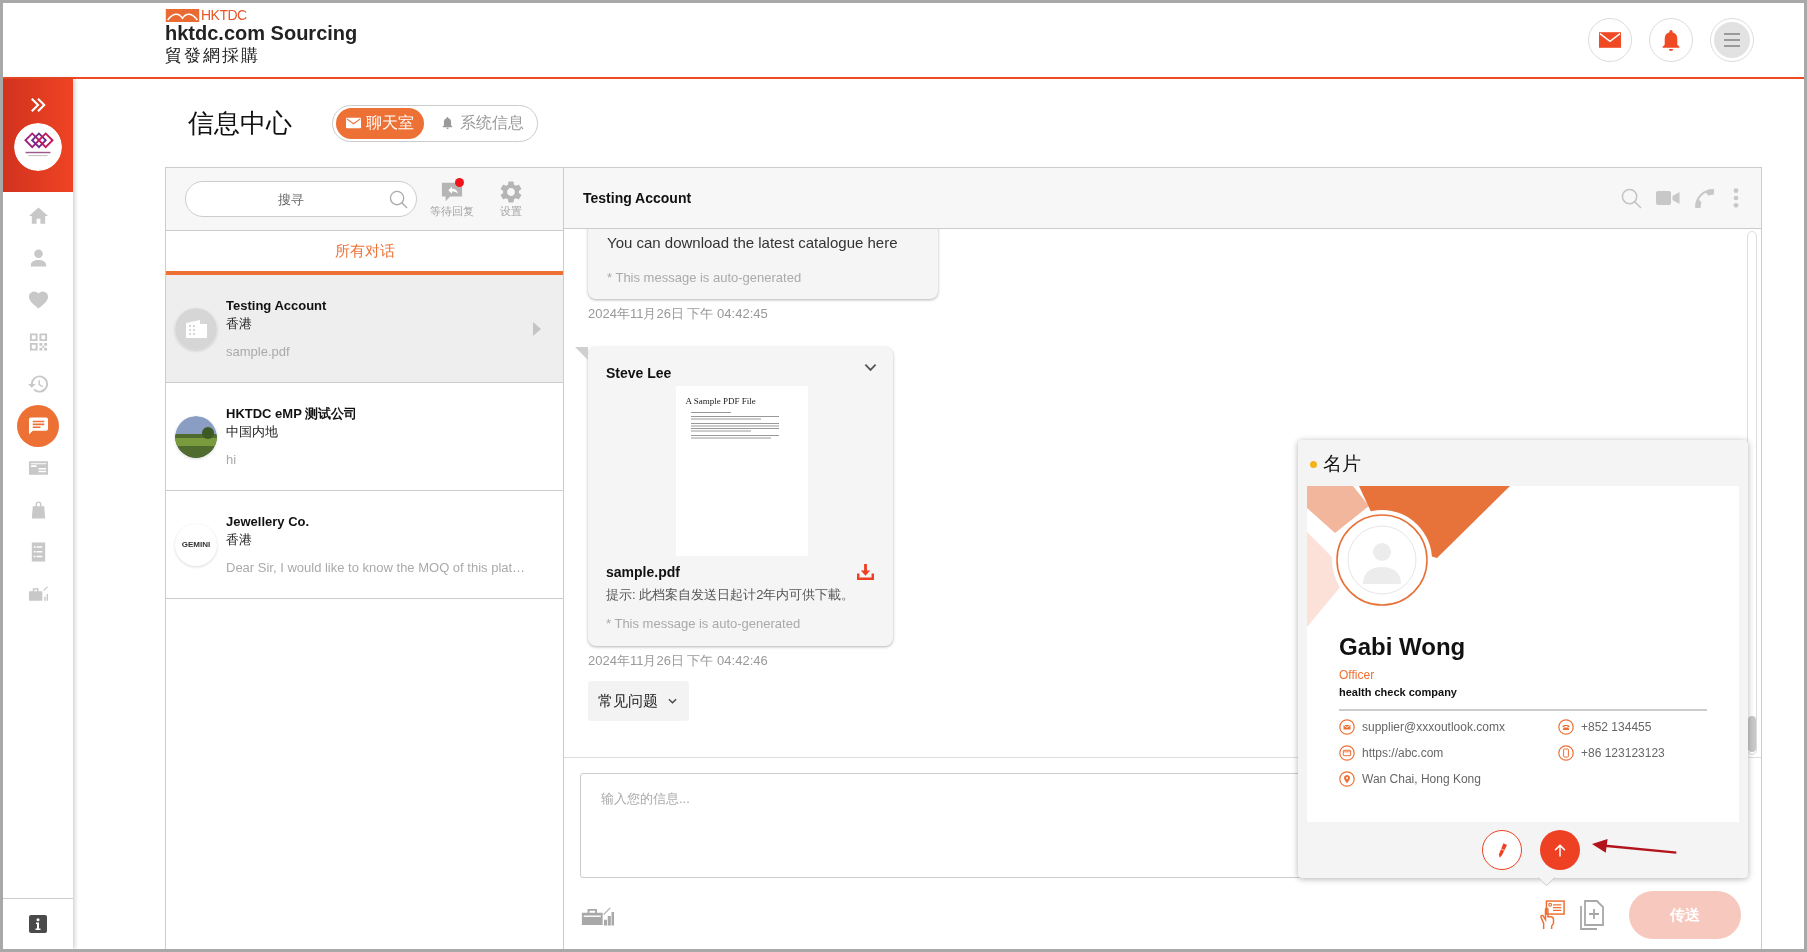 Image resolution: width=1807 pixels, height=952 pixels. I want to click on contact-name: Testing Account, so click(276, 305).